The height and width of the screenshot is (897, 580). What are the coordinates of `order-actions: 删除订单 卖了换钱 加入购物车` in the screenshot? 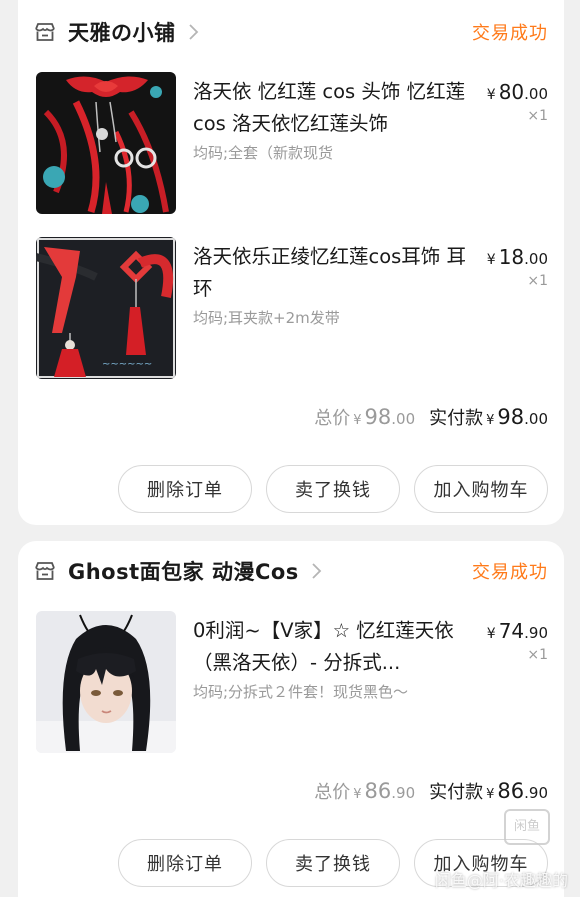 It's located at (333, 489).